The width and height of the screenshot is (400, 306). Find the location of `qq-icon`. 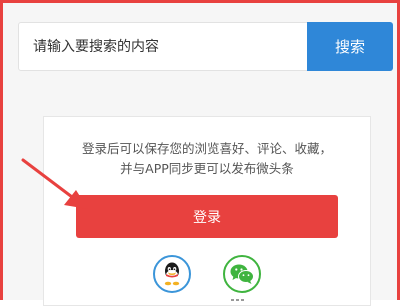

qq-icon is located at coordinates (172, 274).